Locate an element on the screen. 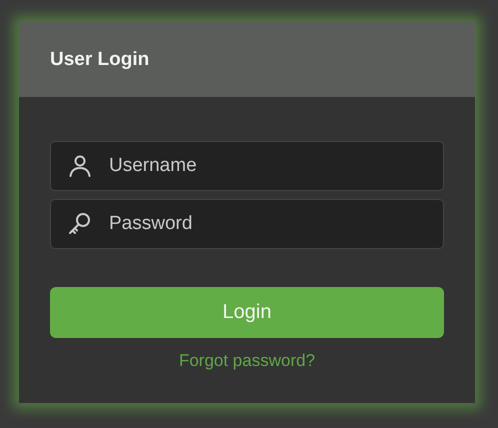 This screenshot has height=428, width=498. username-box: Username is located at coordinates (247, 166).